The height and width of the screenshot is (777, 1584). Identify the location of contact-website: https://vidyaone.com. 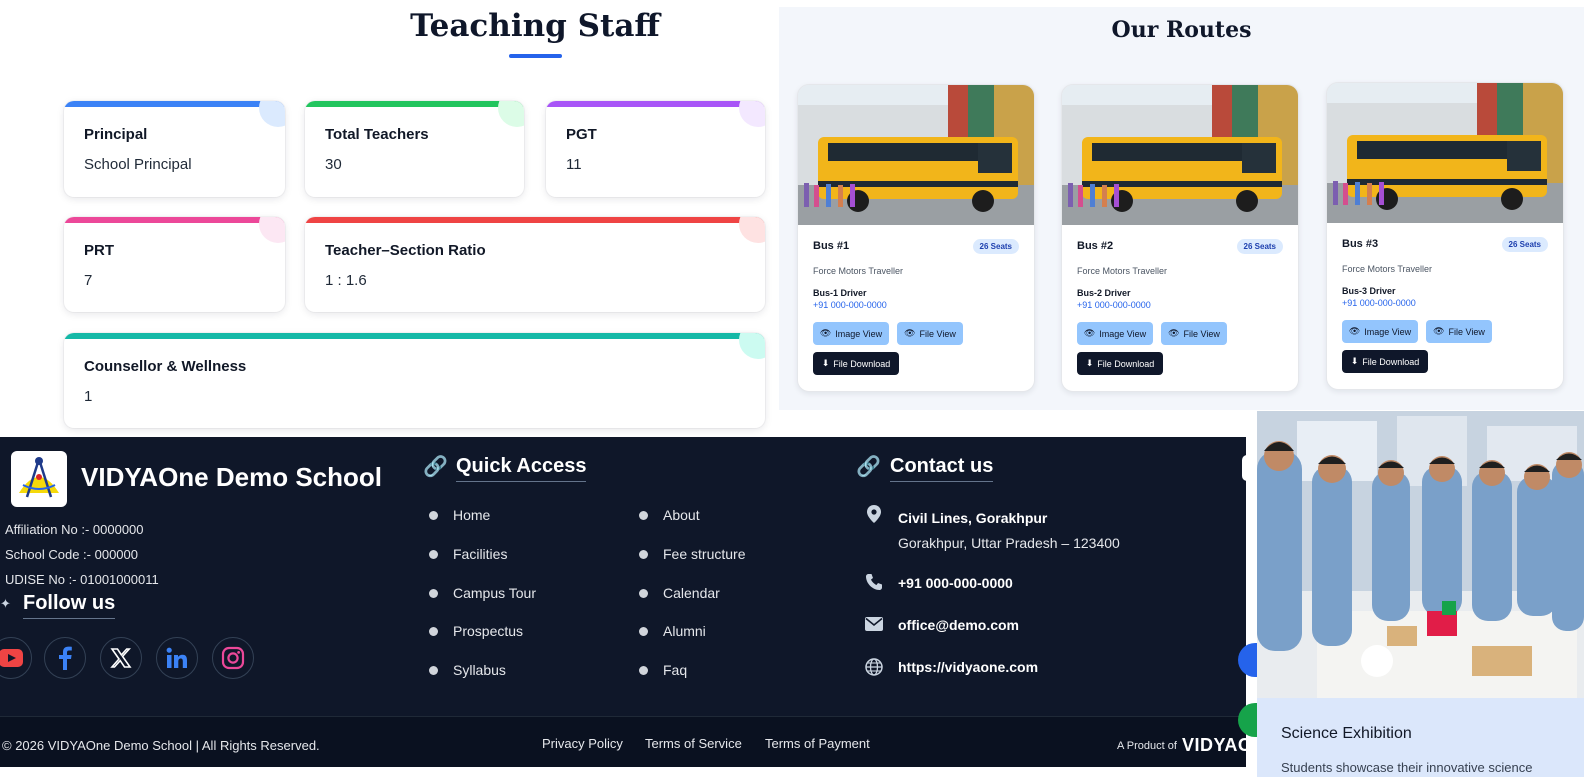
(968, 667).